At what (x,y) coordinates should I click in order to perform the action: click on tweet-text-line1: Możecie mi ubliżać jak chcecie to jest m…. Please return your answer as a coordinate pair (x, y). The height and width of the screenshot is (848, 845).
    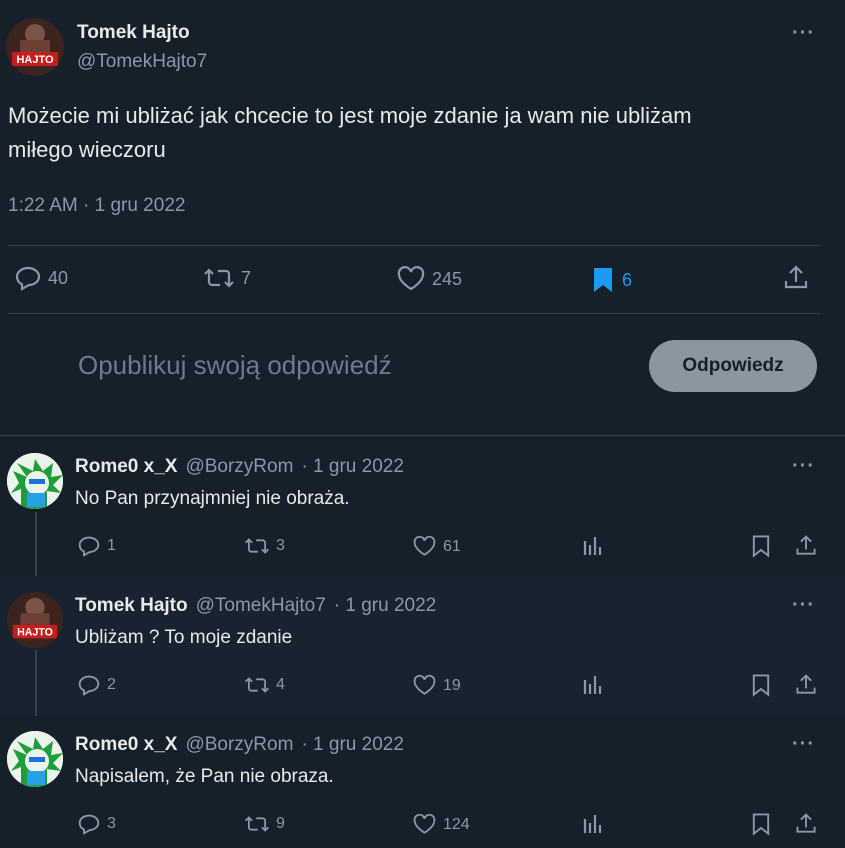
    Looking at the image, I should click on (350, 115).